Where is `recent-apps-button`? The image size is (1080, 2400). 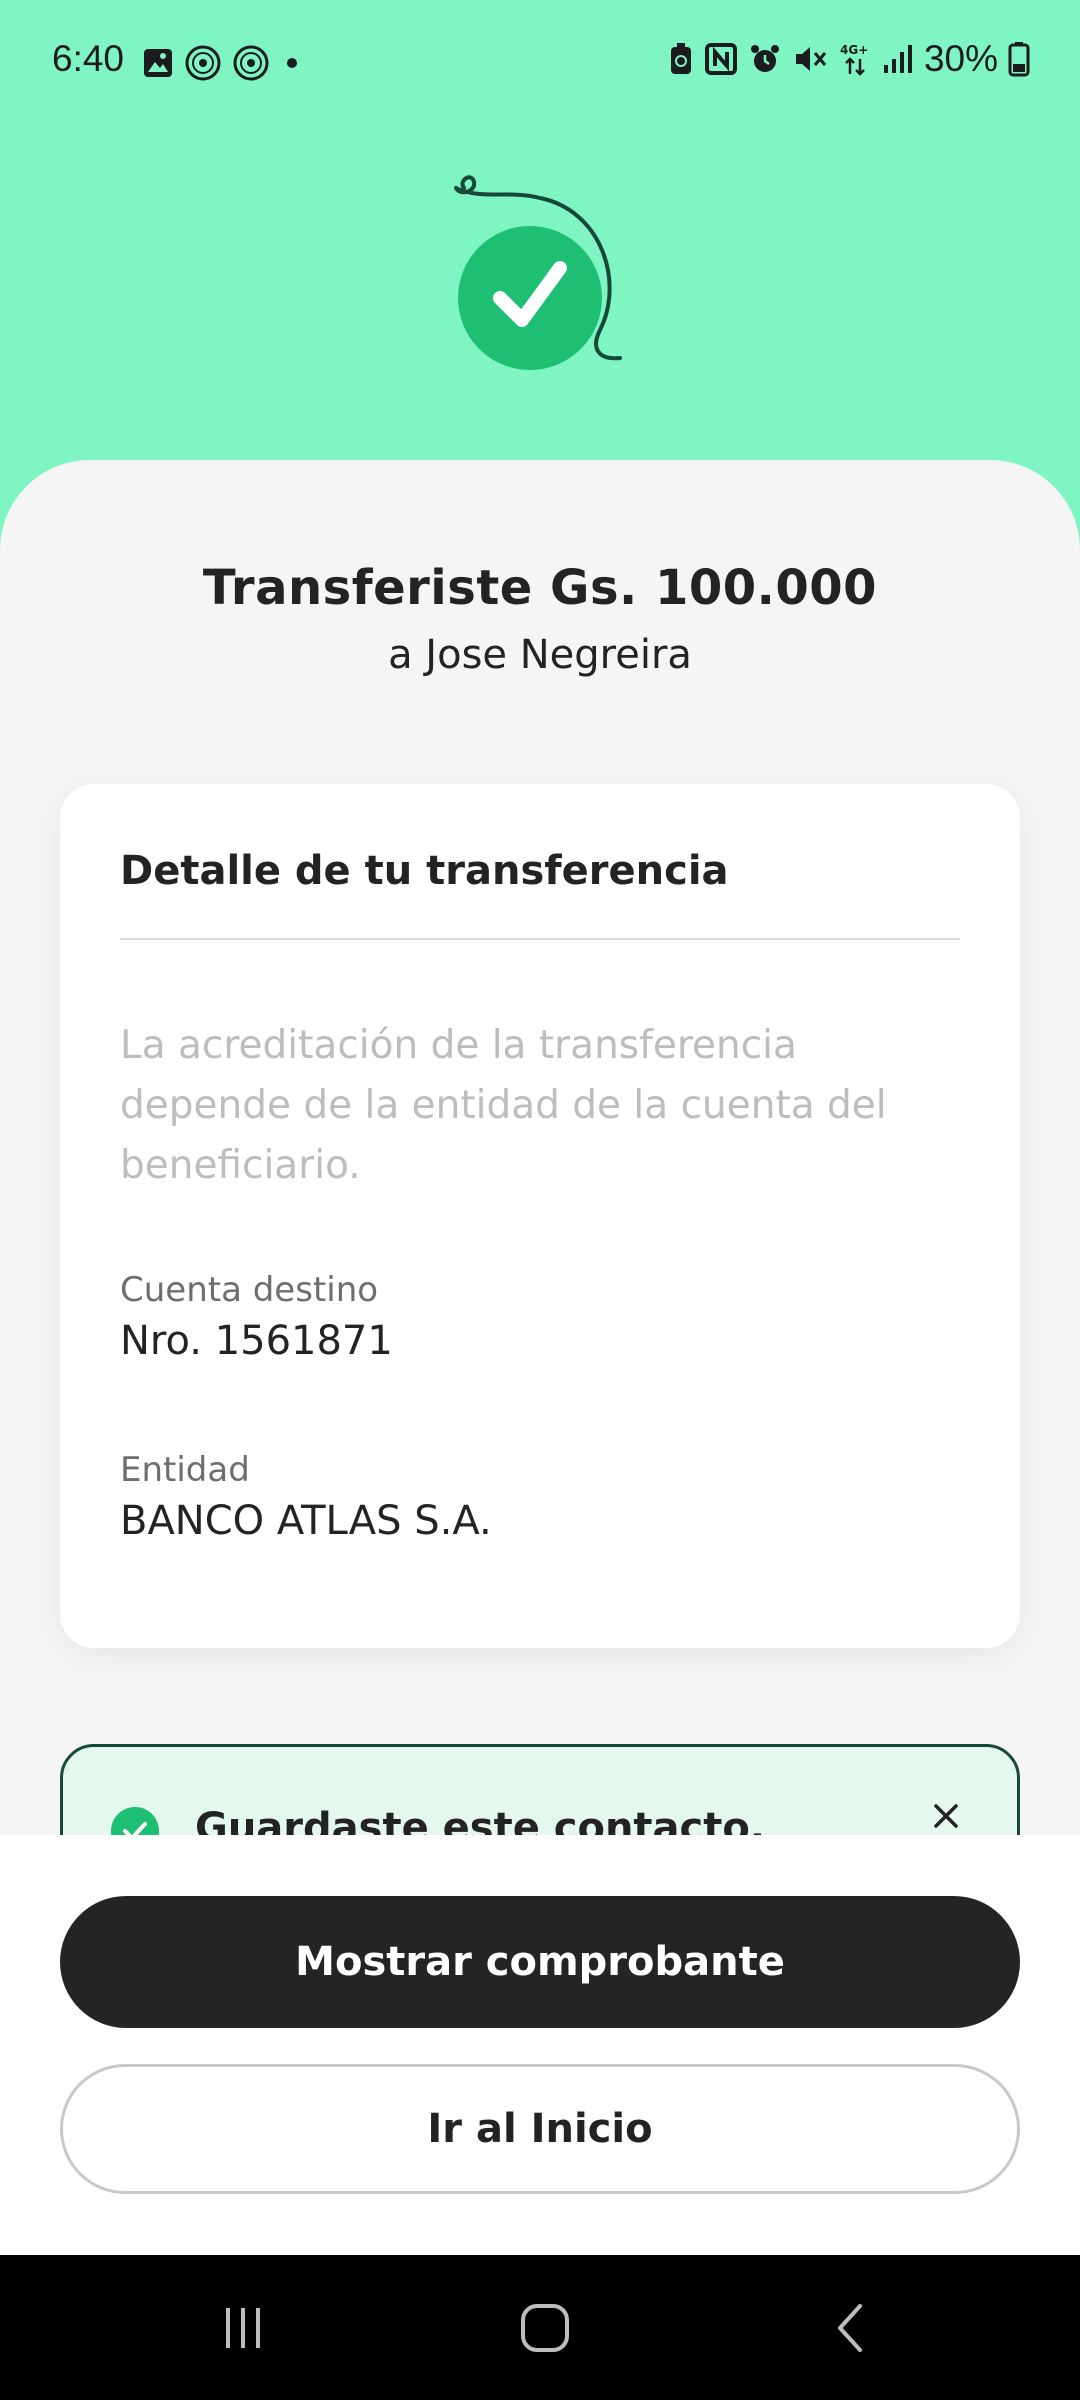 recent-apps-button is located at coordinates (243, 2328).